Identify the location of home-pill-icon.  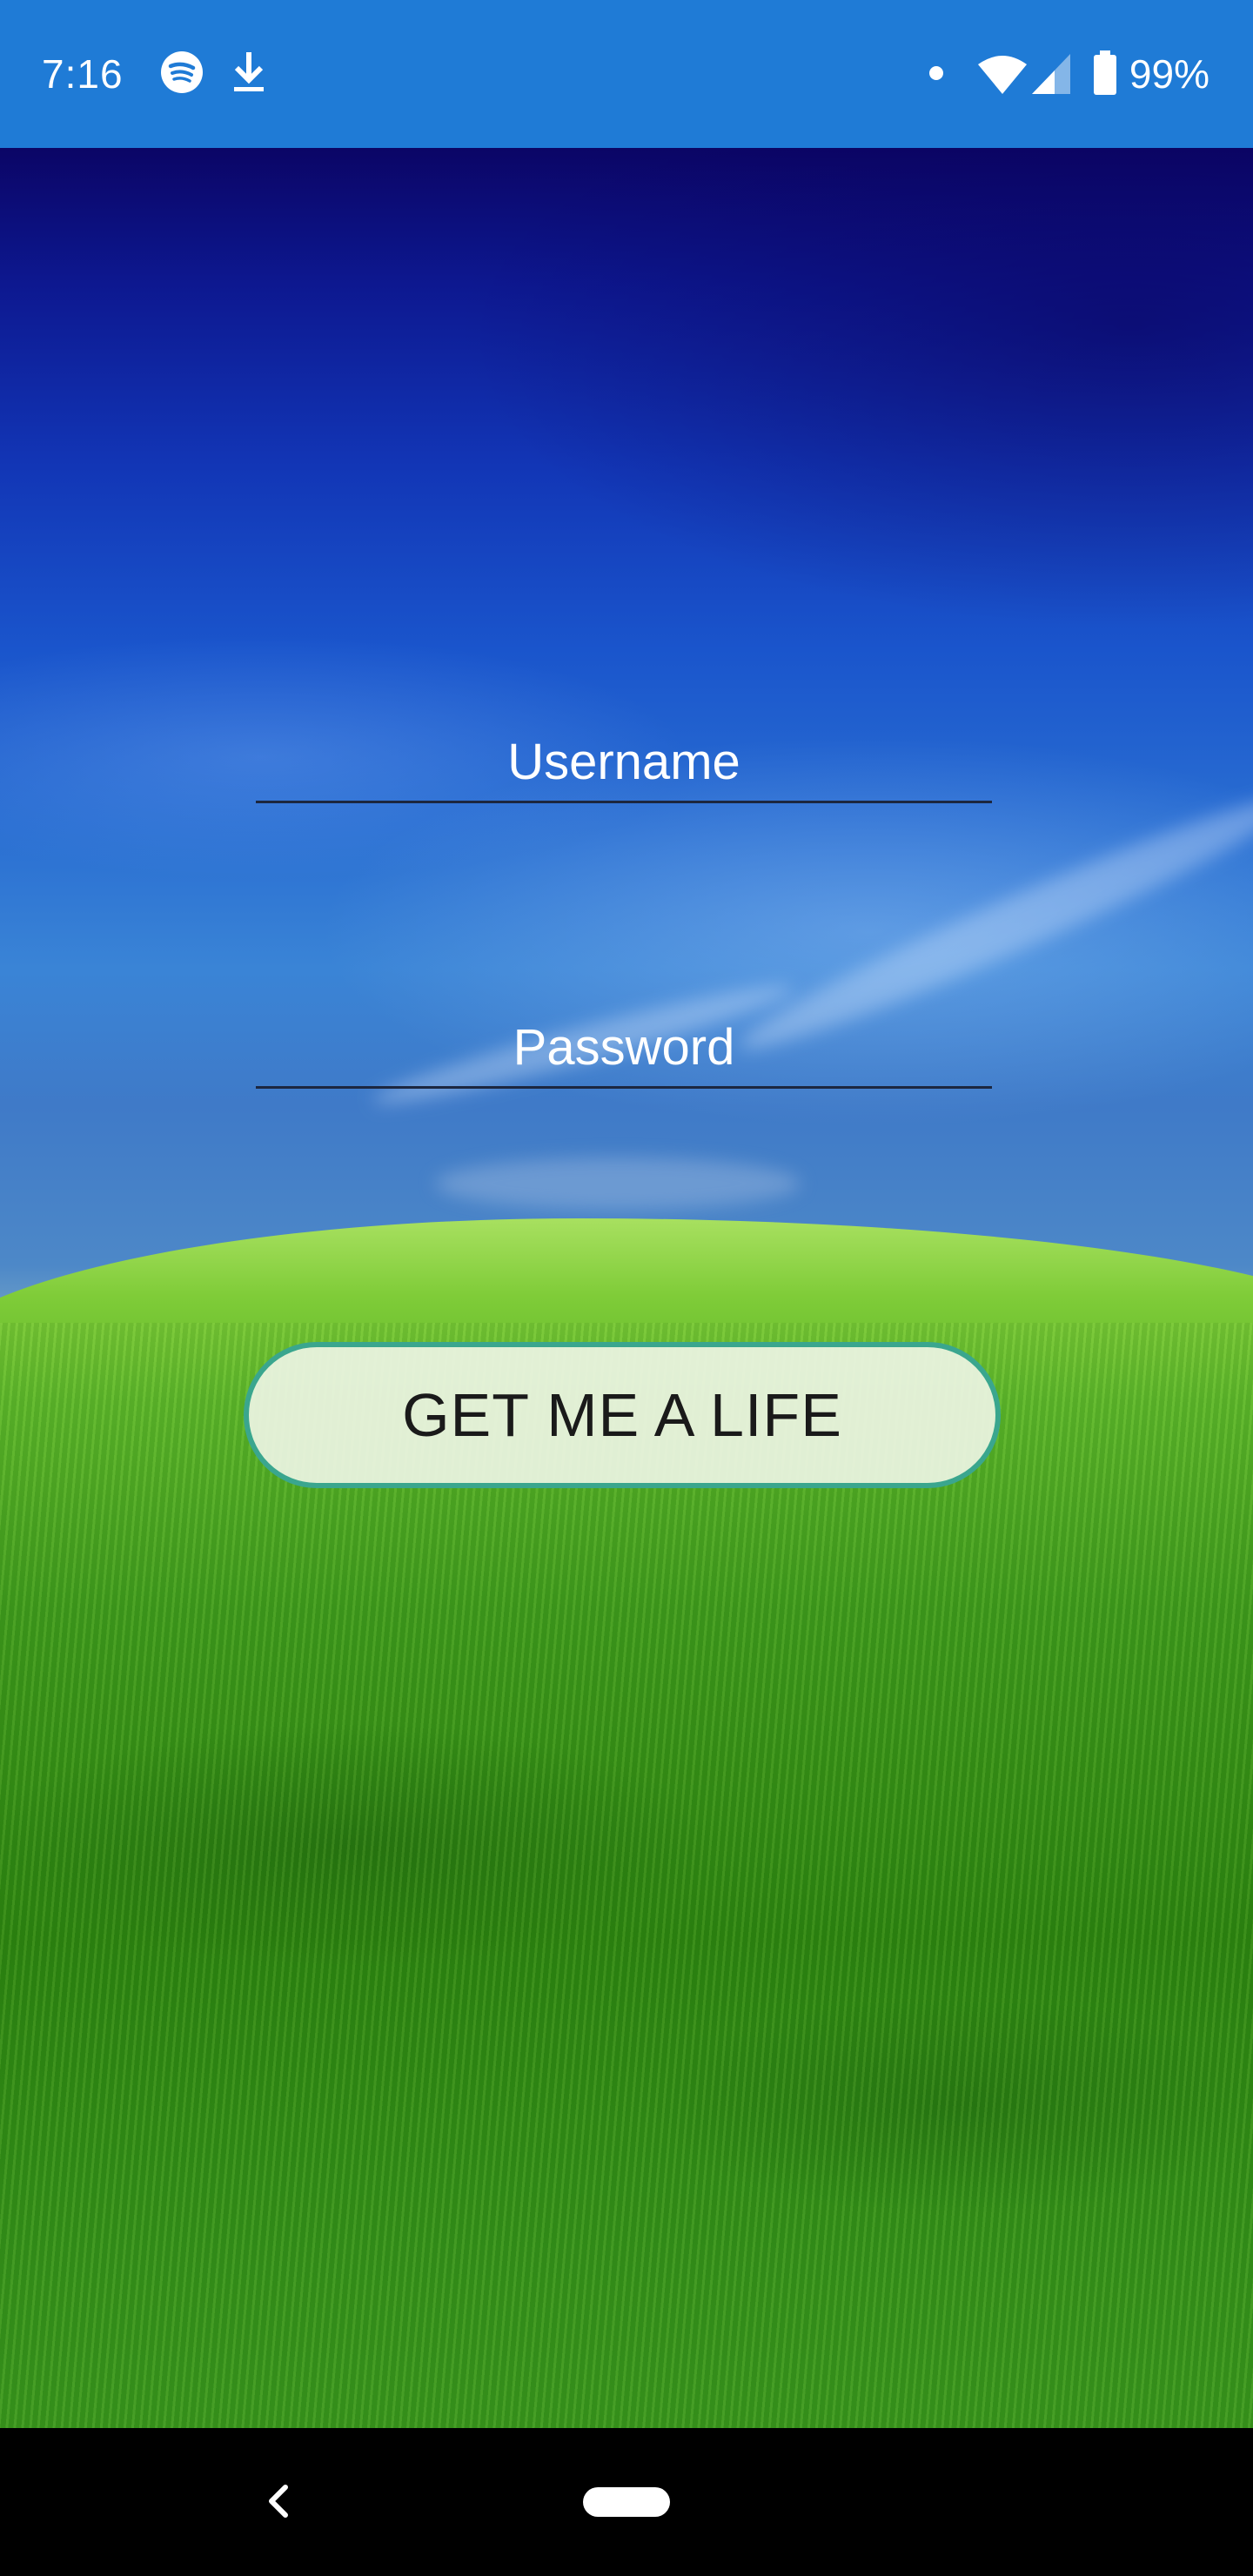
(626, 2502).